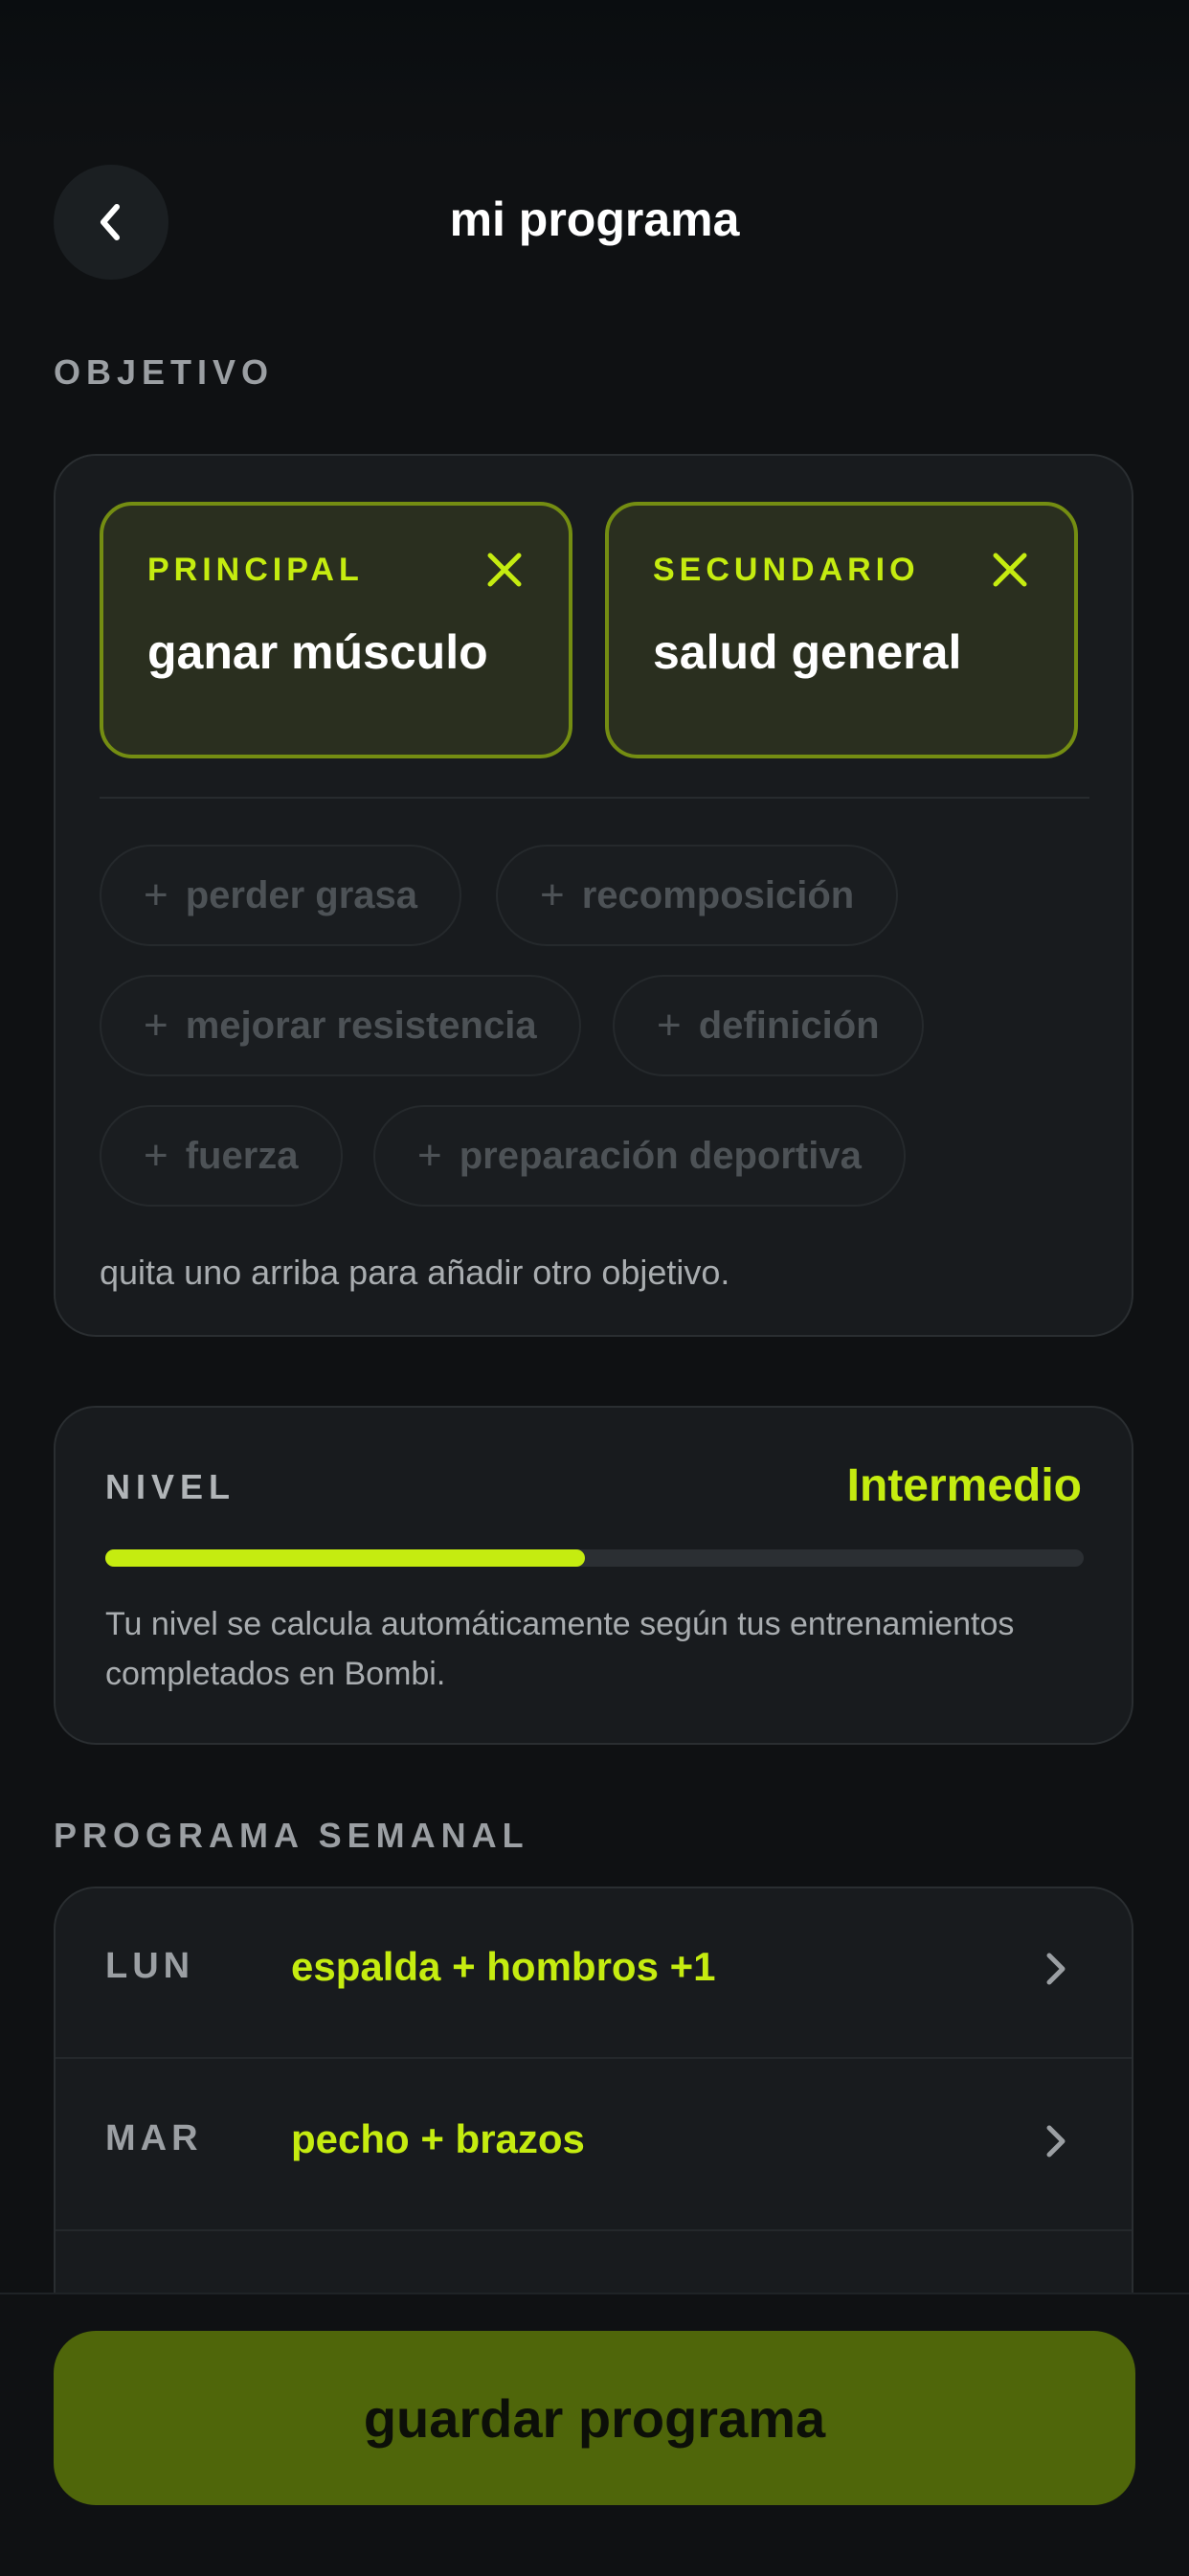 This screenshot has width=1189, height=2576. I want to click on goal-option-label: fuerza, so click(242, 1155).